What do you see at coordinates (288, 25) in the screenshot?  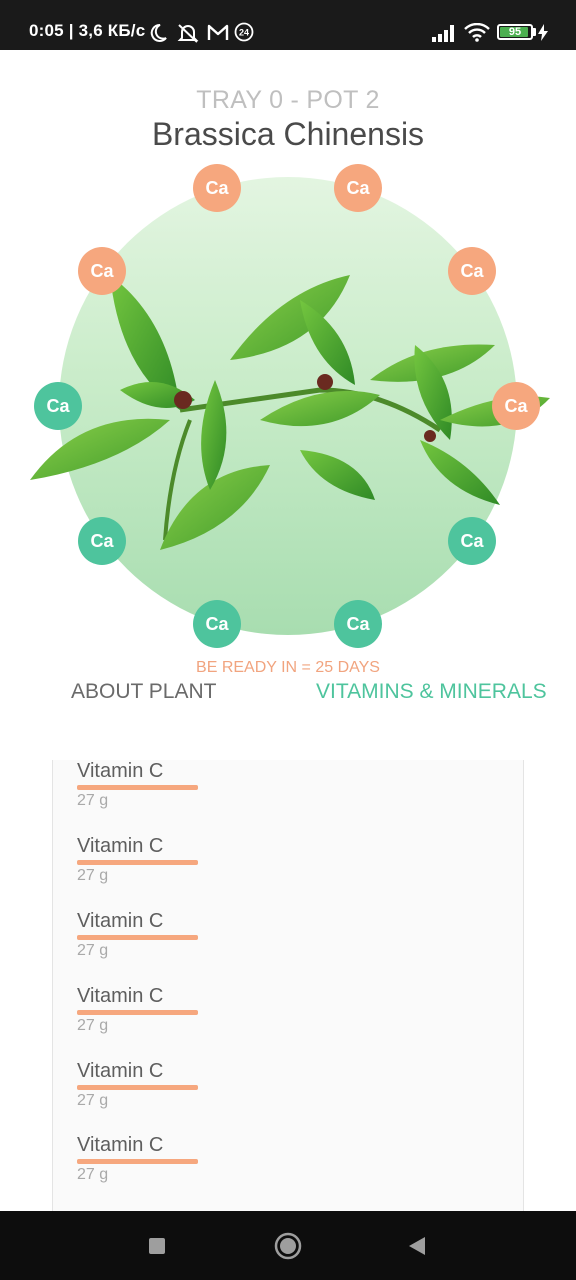 I see `status-bar: 0:05 | 3,6 КБ/с 24 95` at bounding box center [288, 25].